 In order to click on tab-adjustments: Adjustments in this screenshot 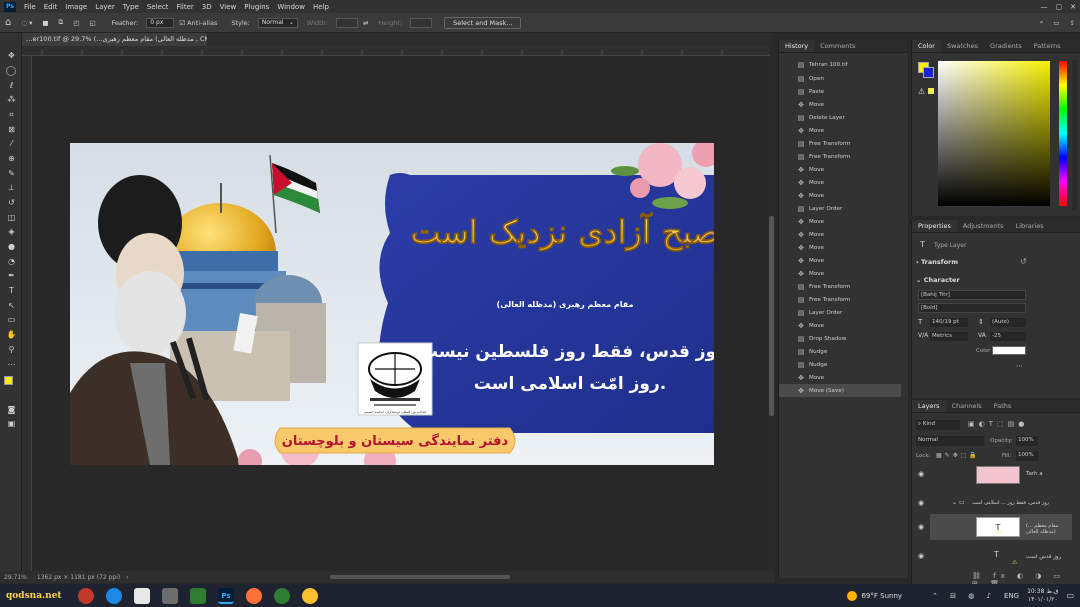, I will do `click(983, 226)`.